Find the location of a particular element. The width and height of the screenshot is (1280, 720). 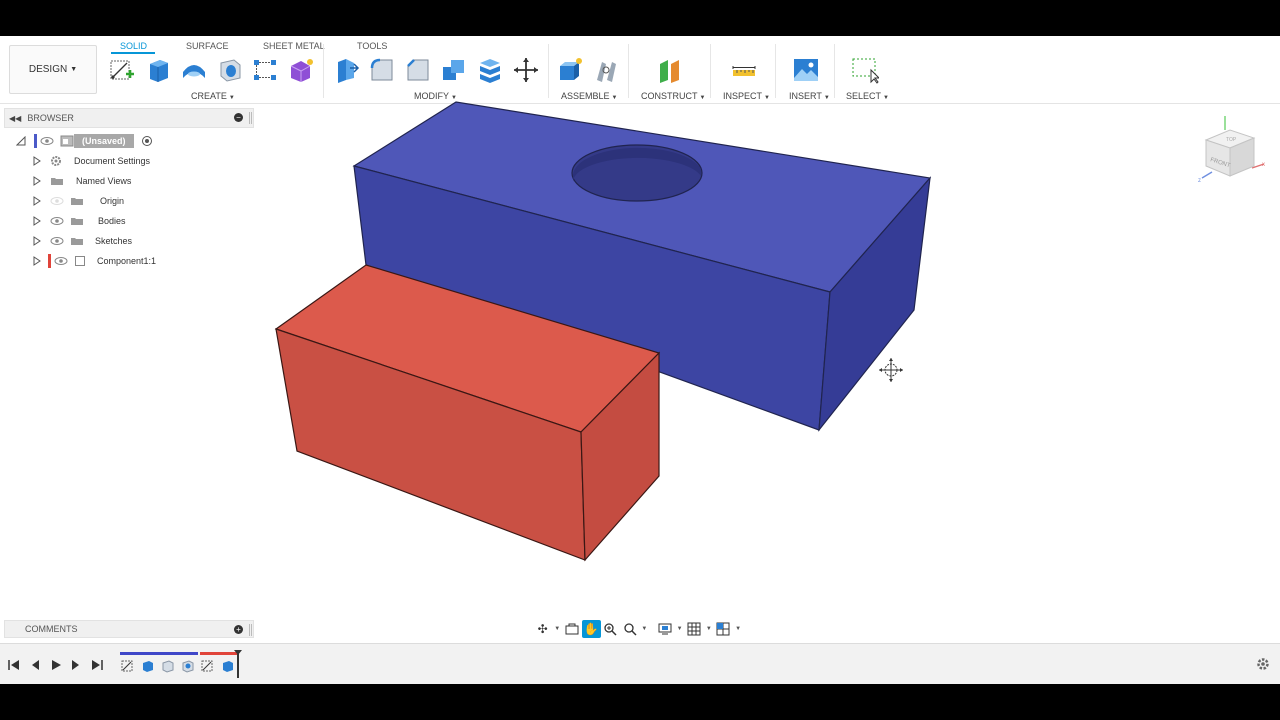

navigation-bar: ✣ ▼ ✋ ▼ ▼ ▼ ▼ is located at coordinates (638, 629).